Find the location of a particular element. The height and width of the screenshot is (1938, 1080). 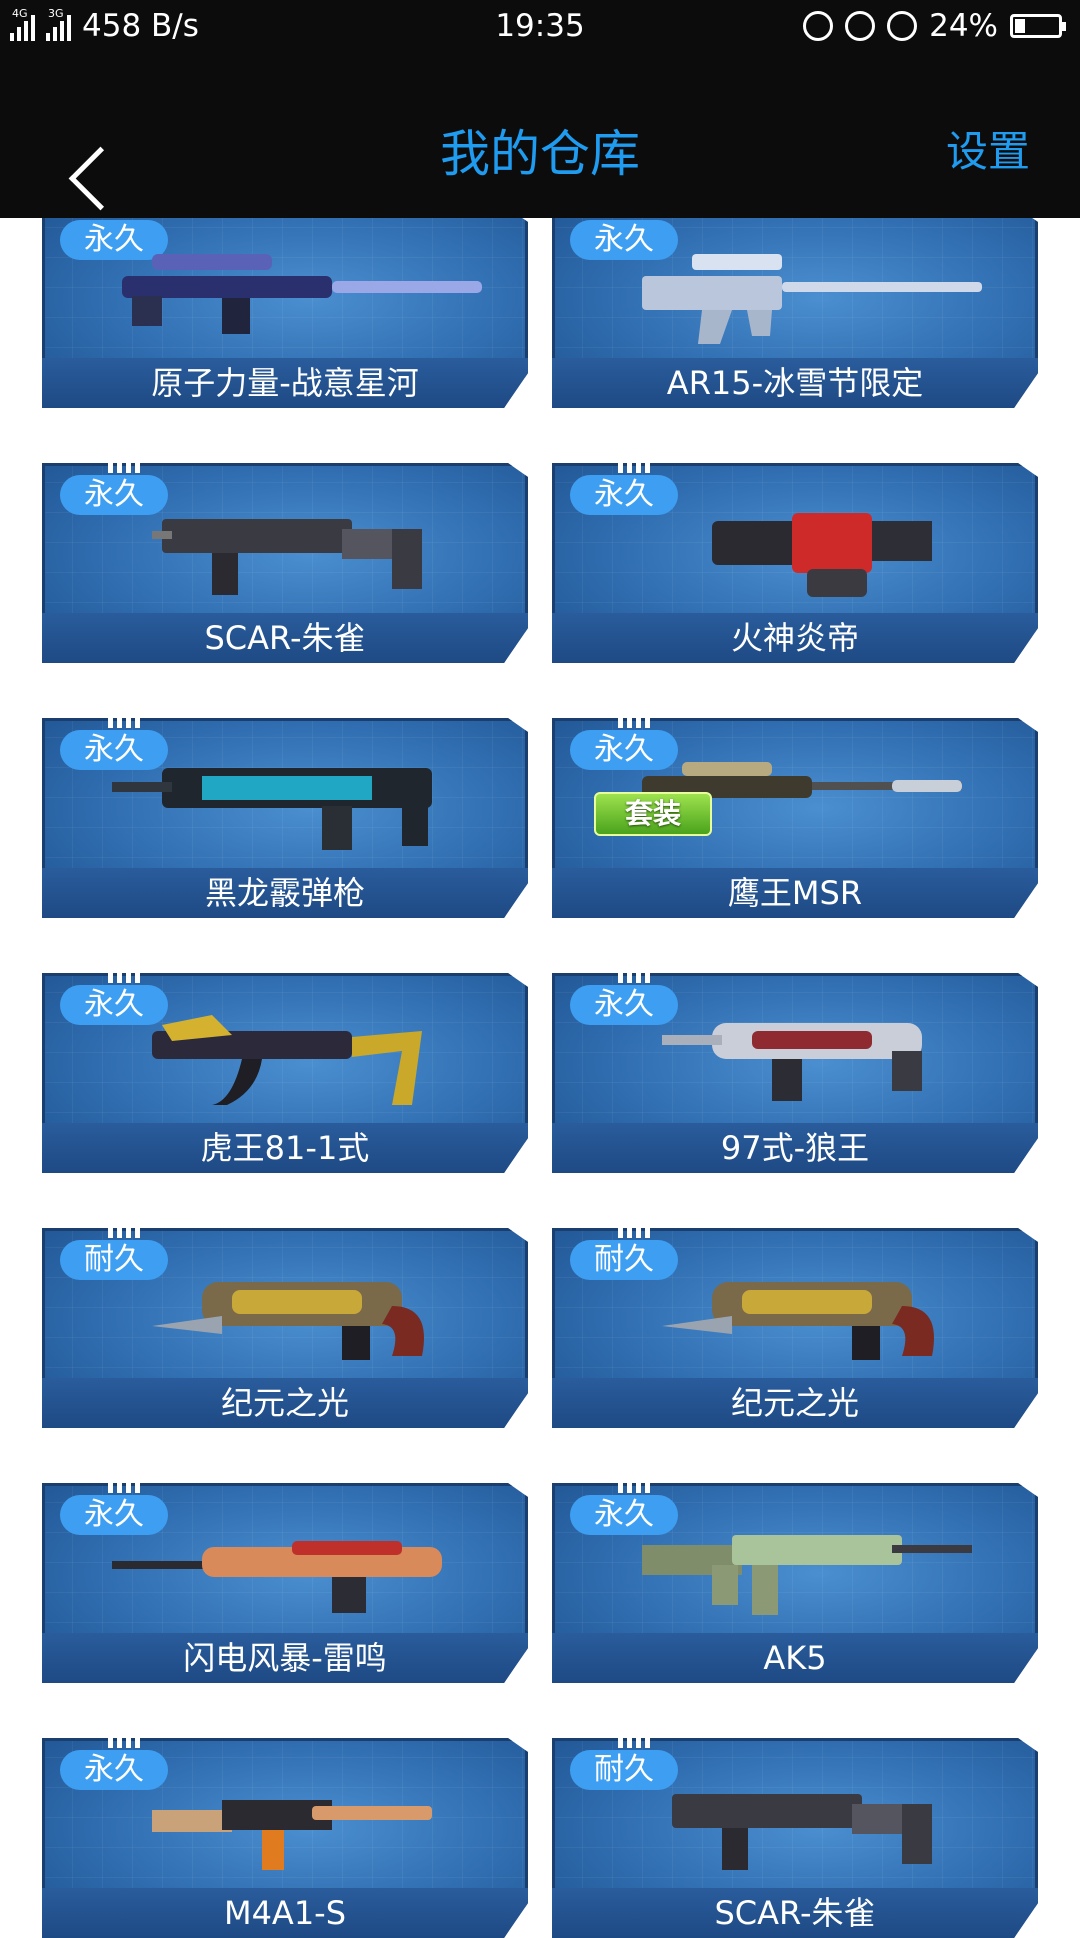

item-name: M4A1-S is located at coordinates (285, 1913).